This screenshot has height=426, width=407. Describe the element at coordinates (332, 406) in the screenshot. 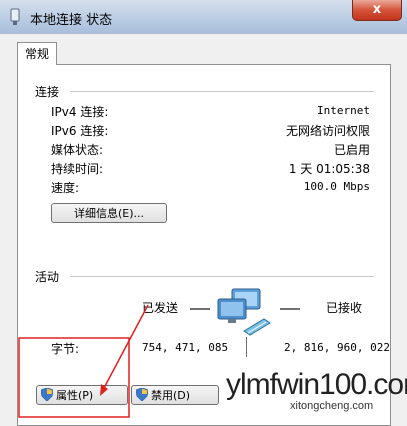

I see `watermark-sub: xitongcheng.com` at that location.